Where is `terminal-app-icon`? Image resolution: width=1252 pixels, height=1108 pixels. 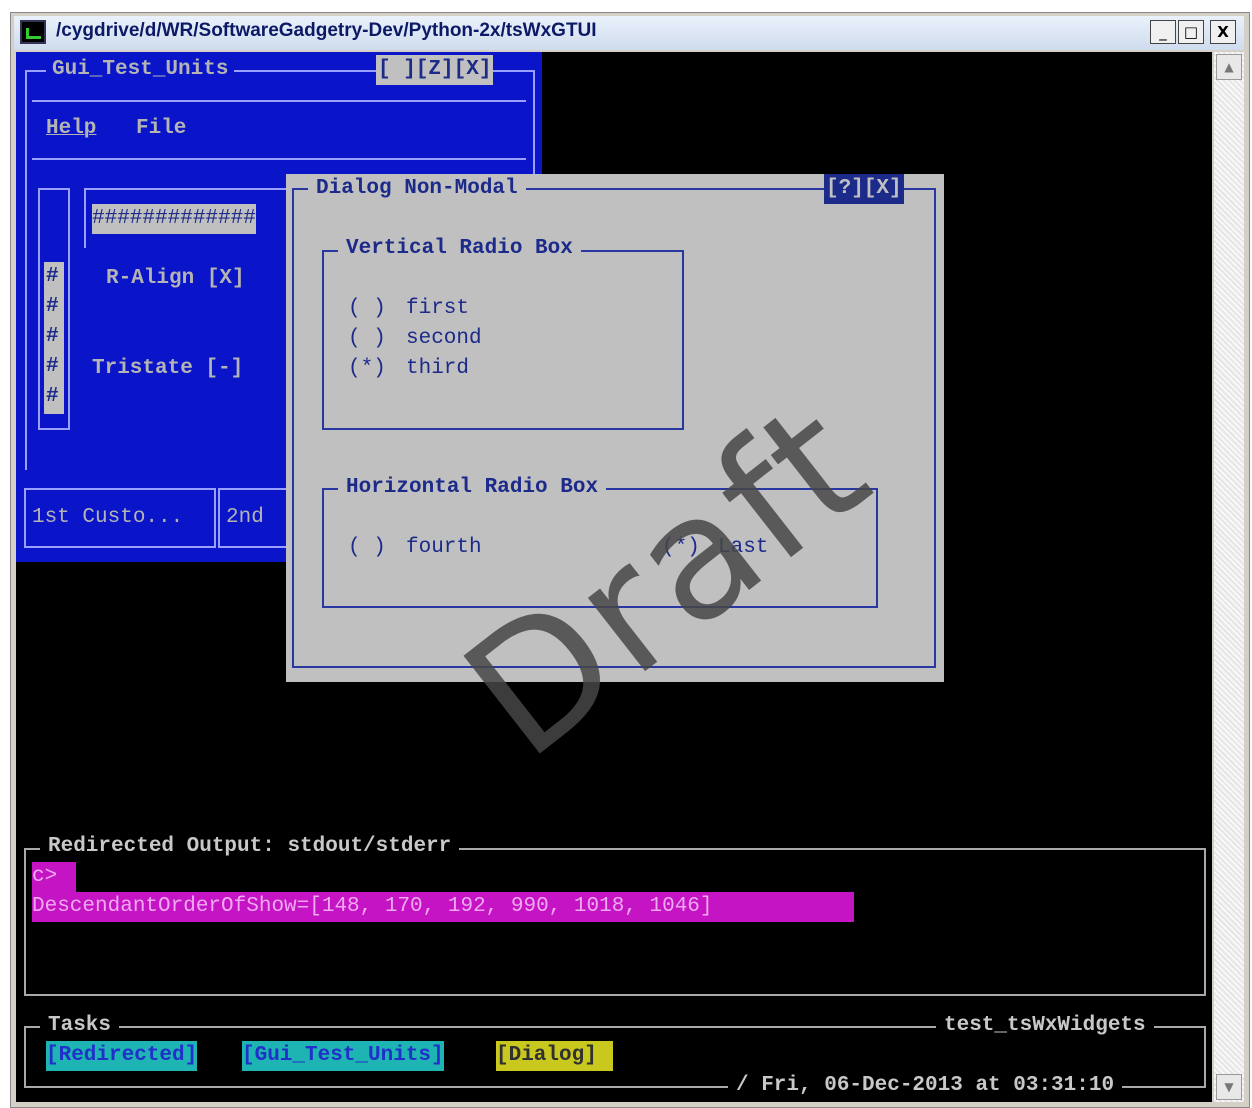 terminal-app-icon is located at coordinates (33, 32).